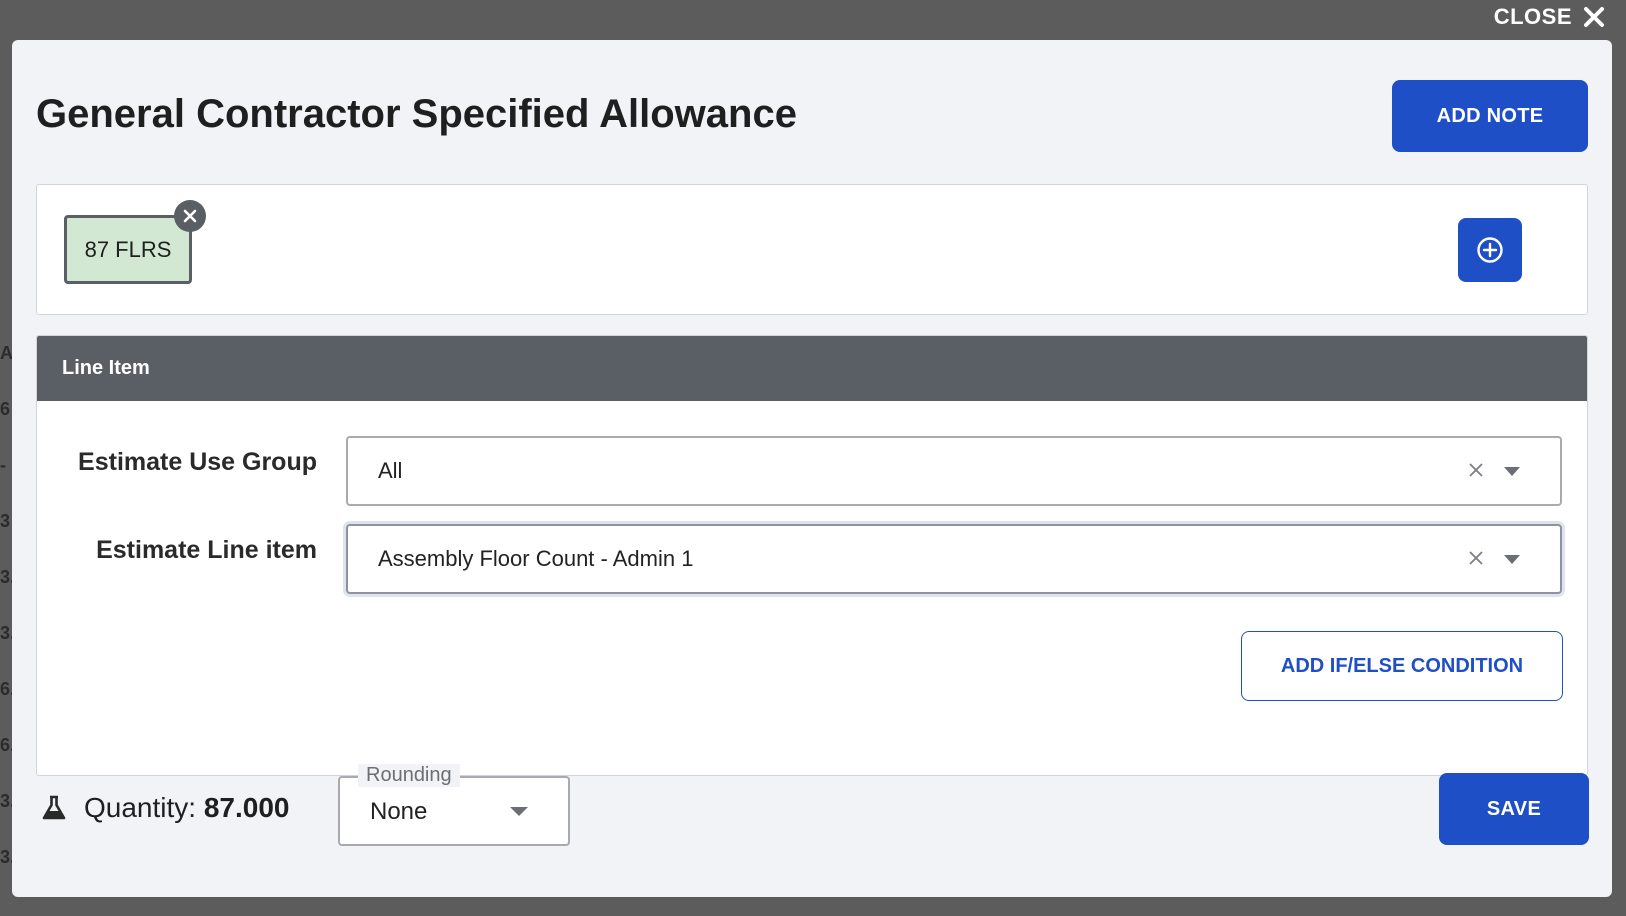  Describe the element at coordinates (536, 558) in the screenshot. I see `estimate-line-item-value: Assembly Floor Count - Admin 1` at that location.